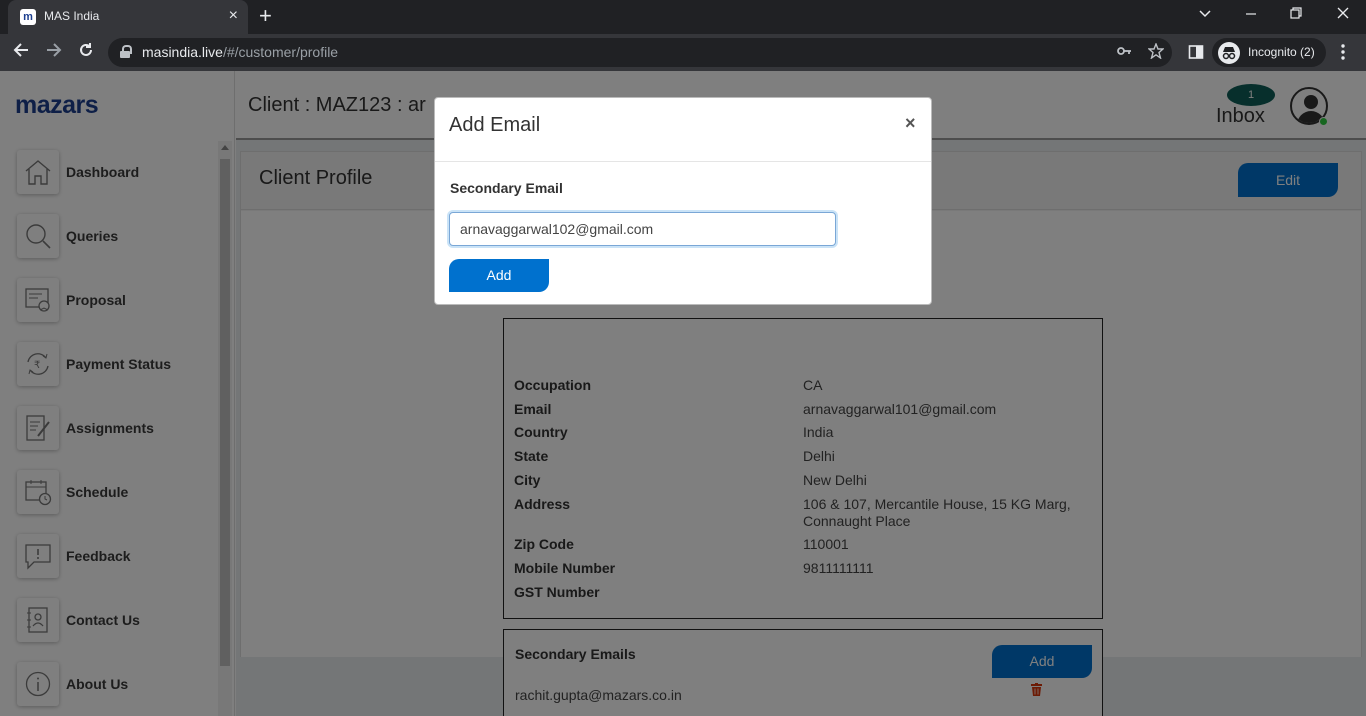 The height and width of the screenshot is (716, 1366). Describe the element at coordinates (1343, 15) in the screenshot. I see `close-window-button` at that location.